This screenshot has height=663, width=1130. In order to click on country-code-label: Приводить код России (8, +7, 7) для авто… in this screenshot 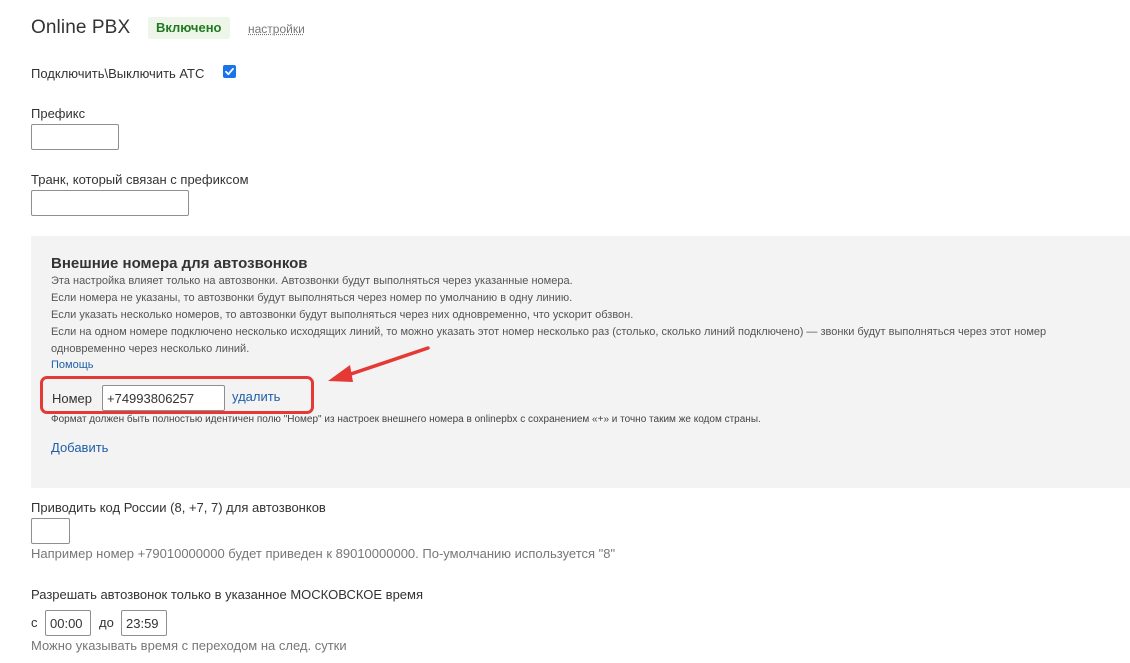, I will do `click(178, 507)`.